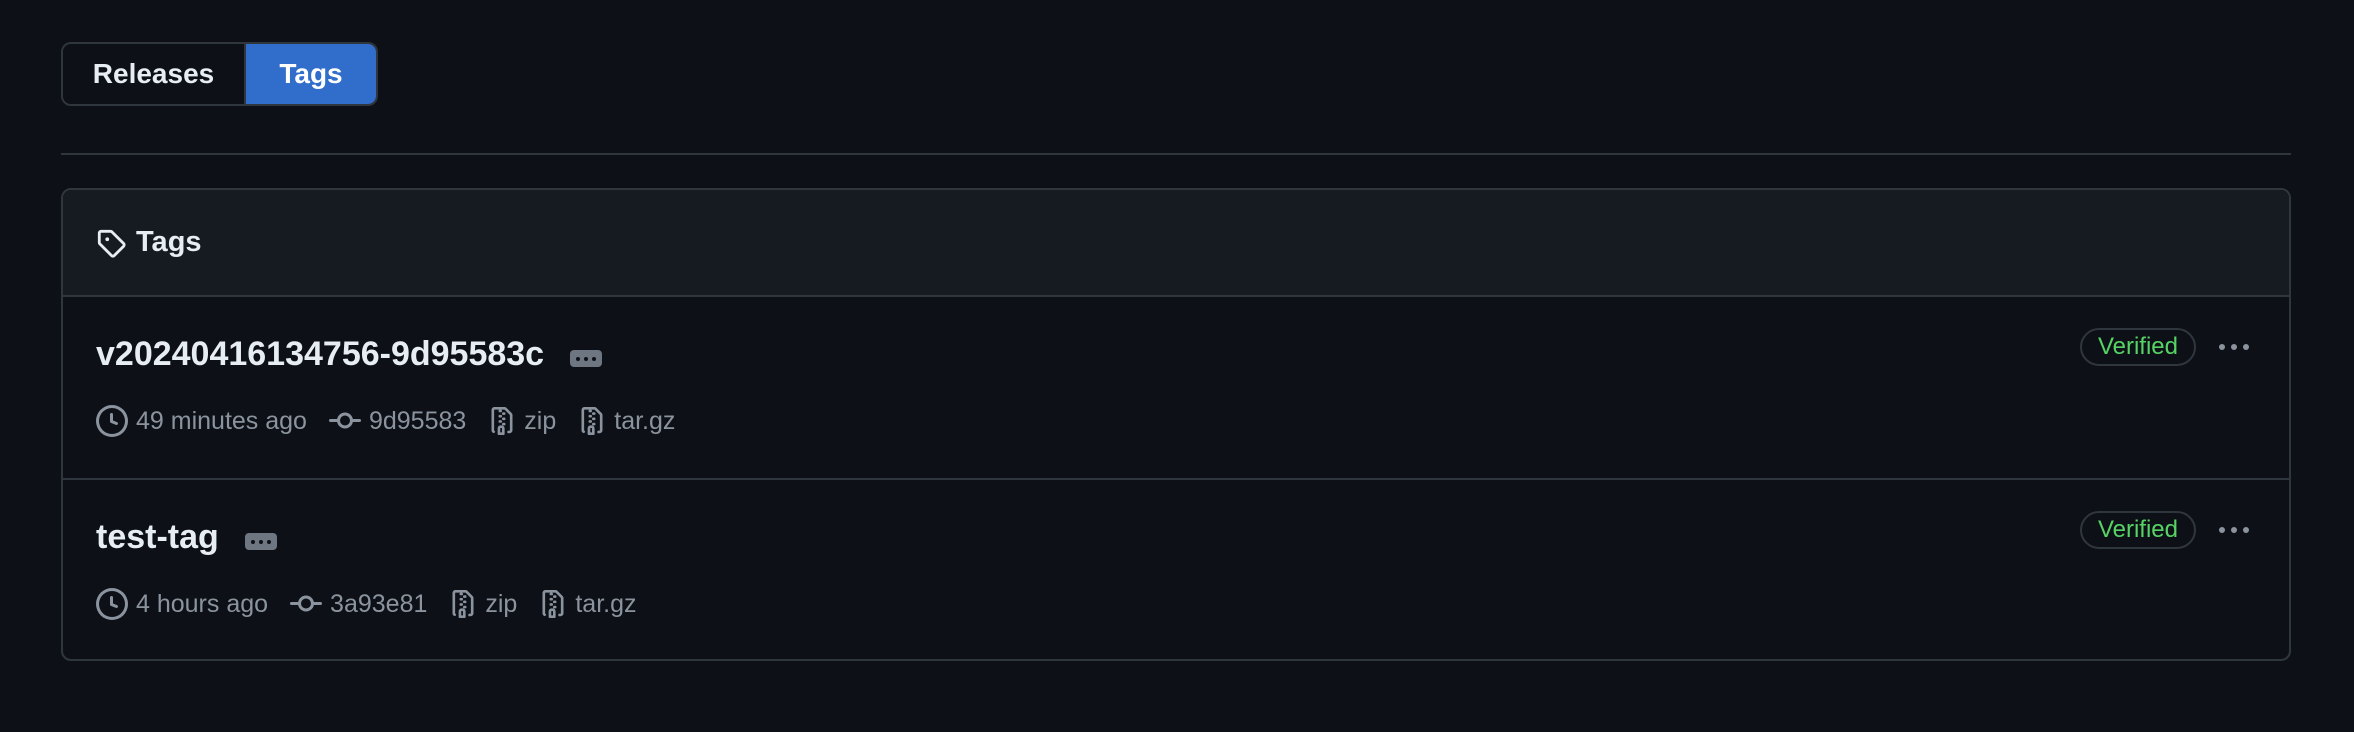 This screenshot has height=732, width=2354. I want to click on section-divider, so click(1176, 154).